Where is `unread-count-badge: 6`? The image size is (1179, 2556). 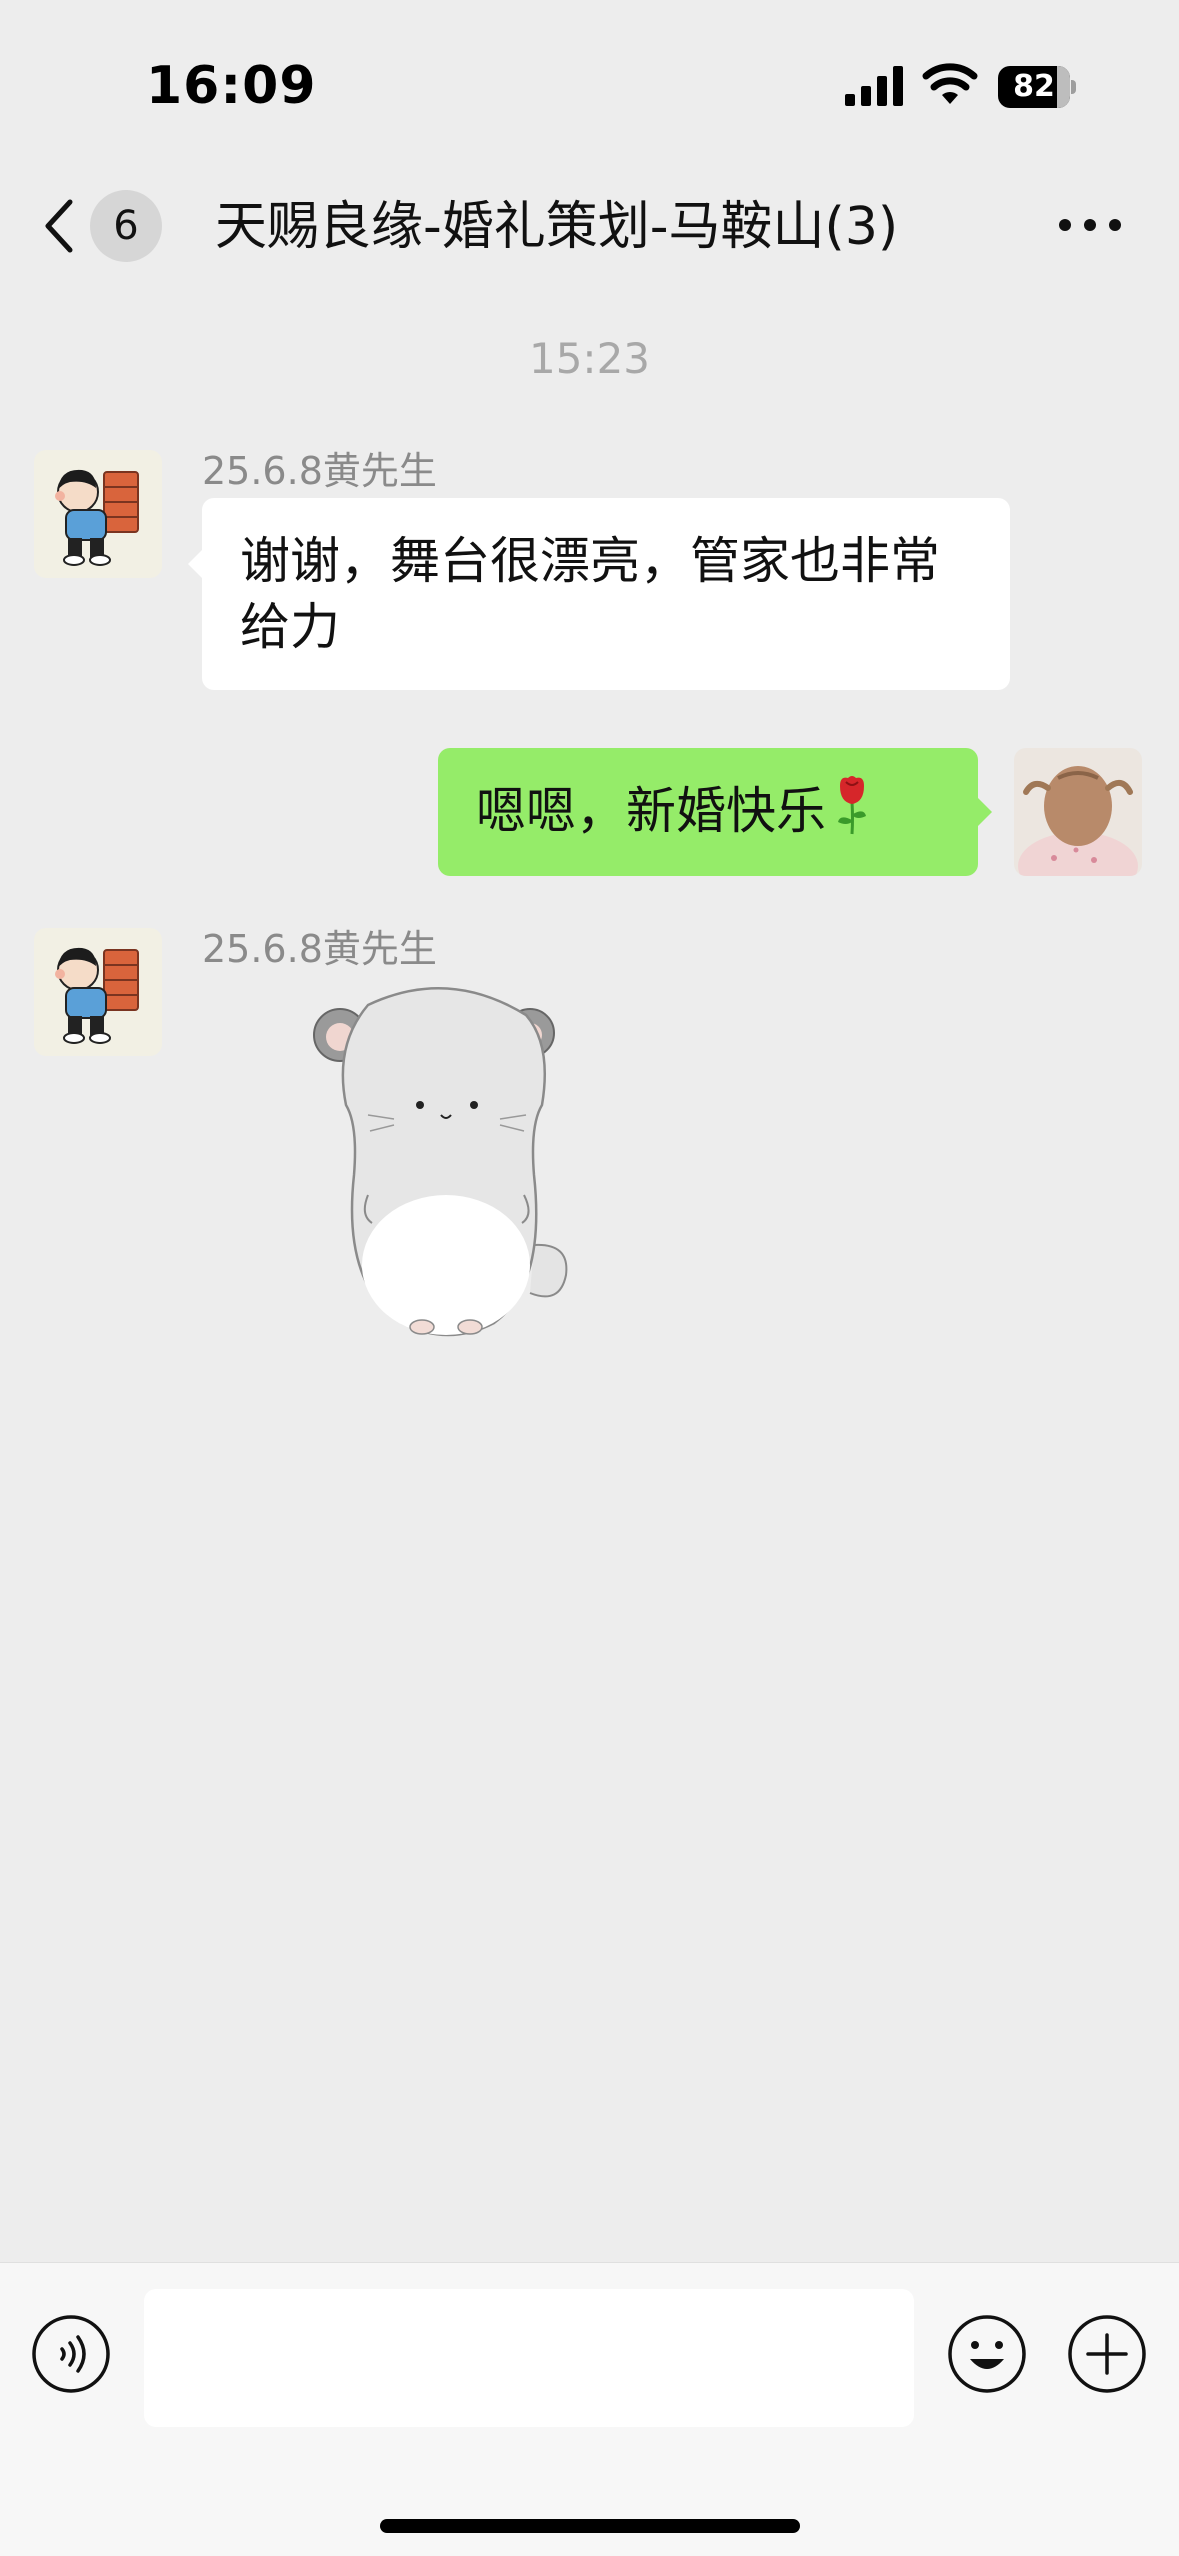 unread-count-badge: 6 is located at coordinates (126, 226).